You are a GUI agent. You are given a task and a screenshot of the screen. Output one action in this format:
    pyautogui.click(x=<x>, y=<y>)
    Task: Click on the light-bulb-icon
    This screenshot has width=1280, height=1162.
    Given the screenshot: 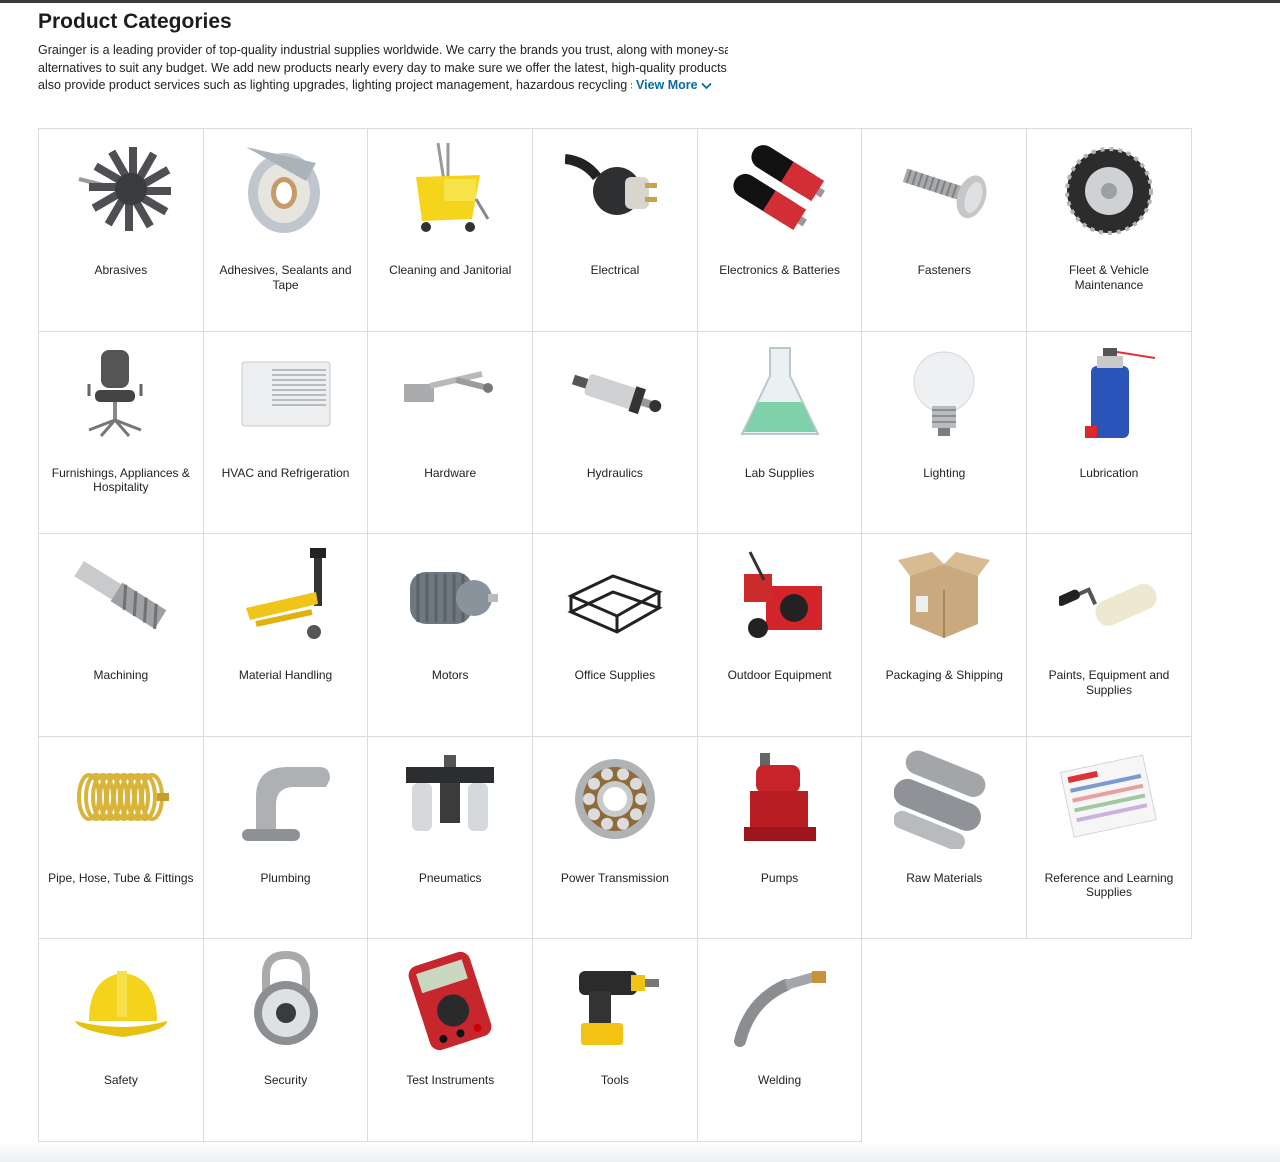 What is the action you would take?
    pyautogui.click(x=944, y=394)
    